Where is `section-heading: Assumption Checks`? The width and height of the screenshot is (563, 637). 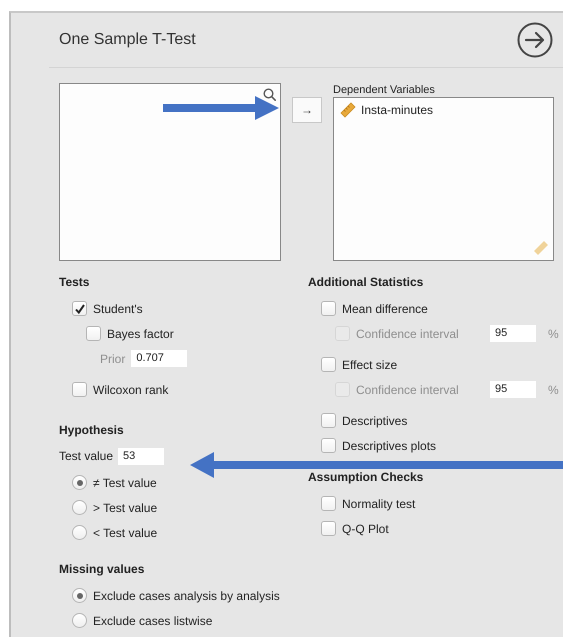 section-heading: Assumption Checks is located at coordinates (366, 477).